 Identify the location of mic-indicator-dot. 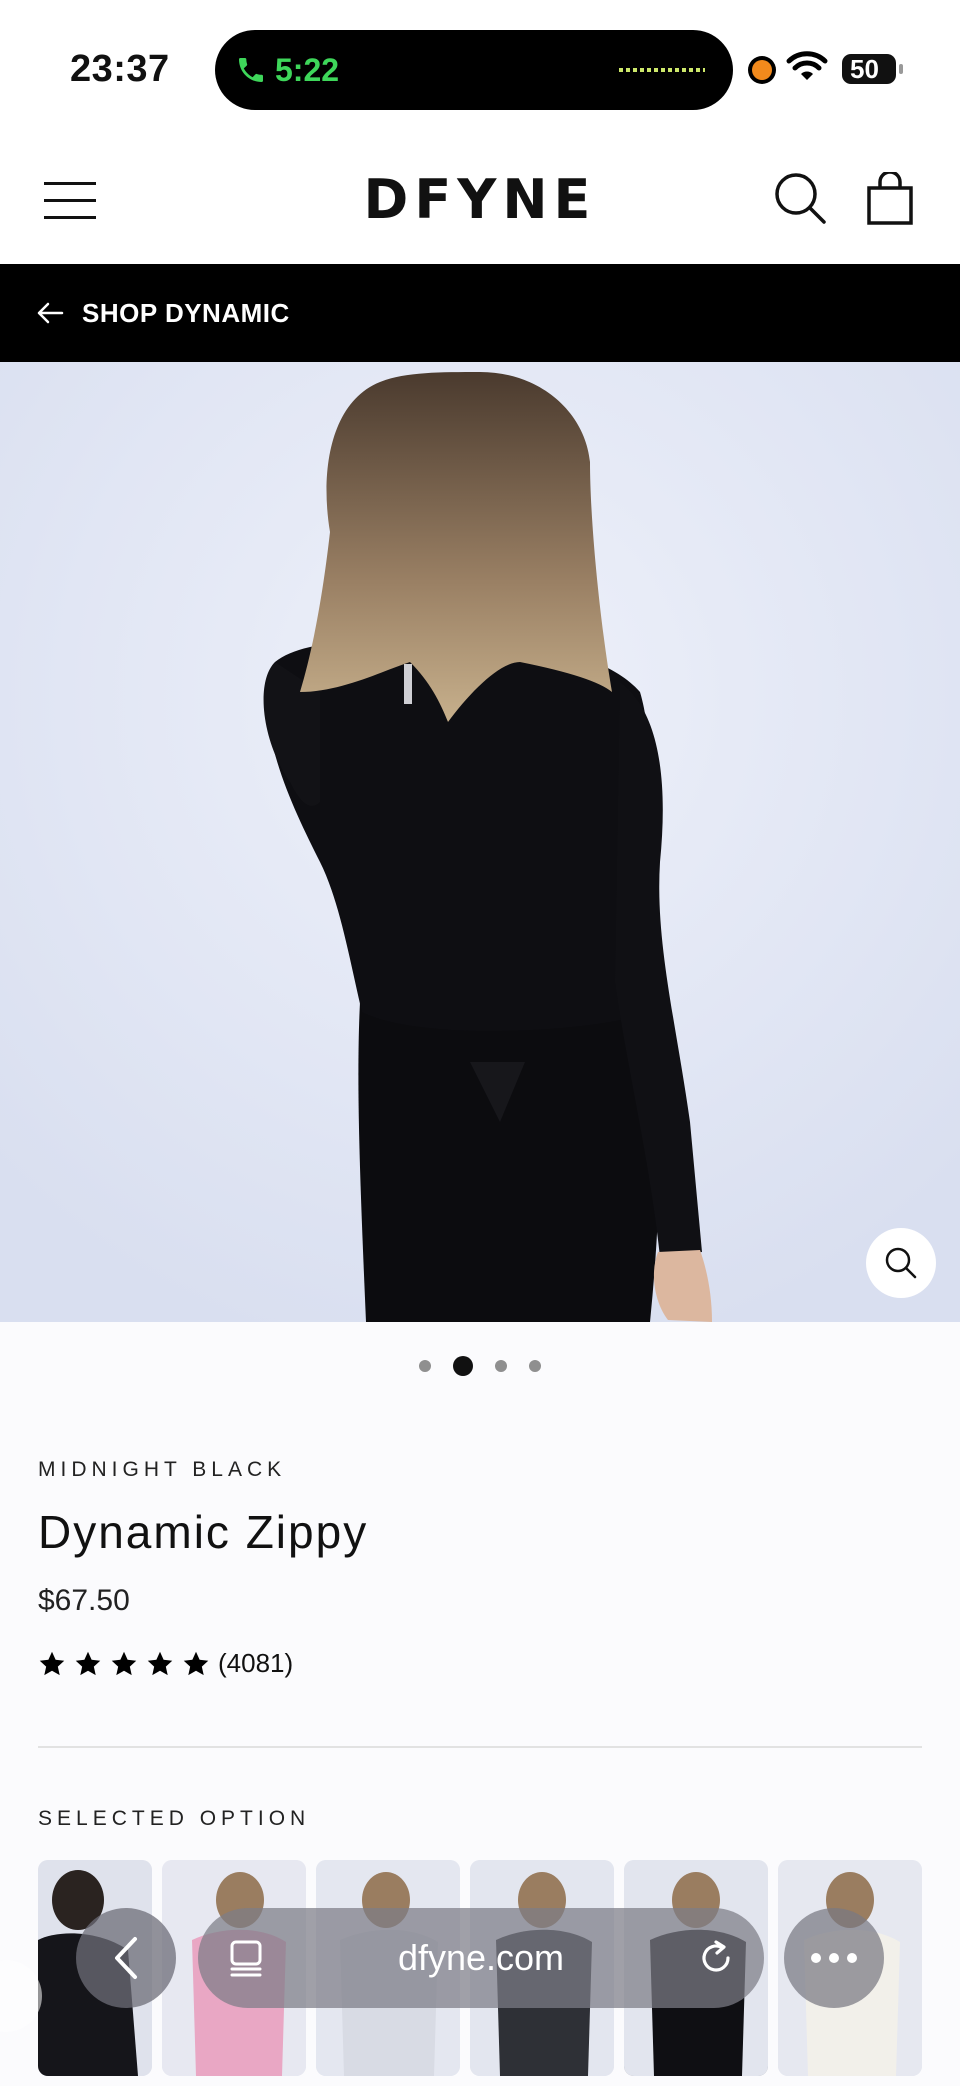
(762, 70).